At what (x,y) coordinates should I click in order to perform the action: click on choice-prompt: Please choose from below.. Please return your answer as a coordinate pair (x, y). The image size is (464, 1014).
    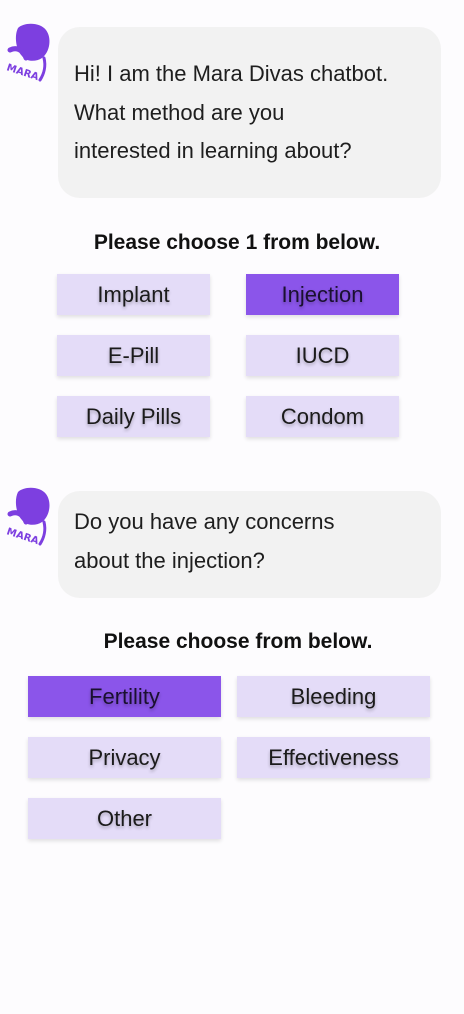
    Looking at the image, I should click on (238, 641).